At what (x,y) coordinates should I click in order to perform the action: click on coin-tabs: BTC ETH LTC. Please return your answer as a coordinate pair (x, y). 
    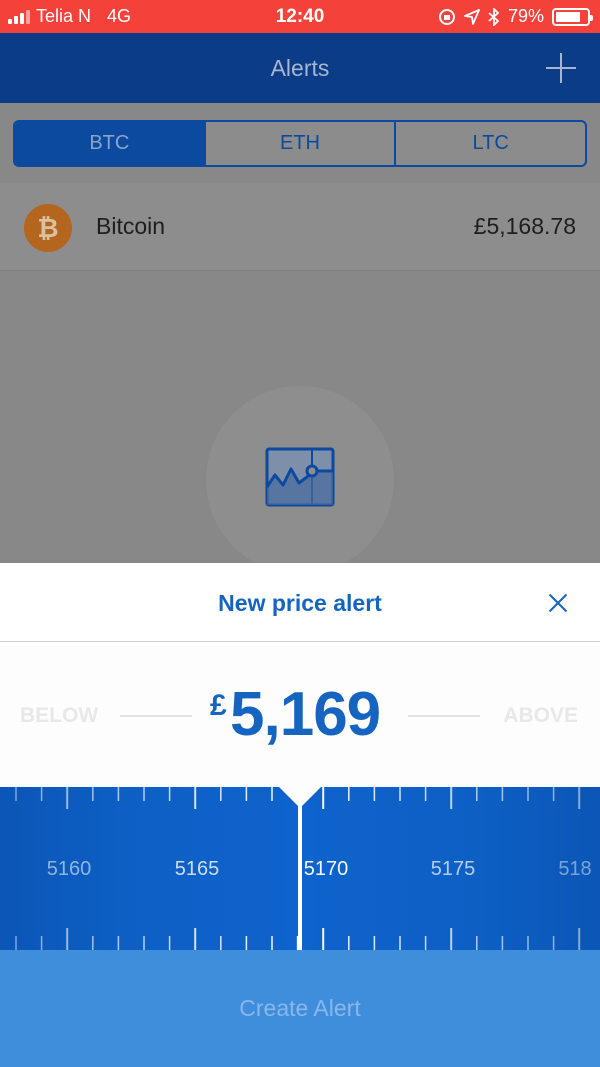
    Looking at the image, I should click on (300, 143).